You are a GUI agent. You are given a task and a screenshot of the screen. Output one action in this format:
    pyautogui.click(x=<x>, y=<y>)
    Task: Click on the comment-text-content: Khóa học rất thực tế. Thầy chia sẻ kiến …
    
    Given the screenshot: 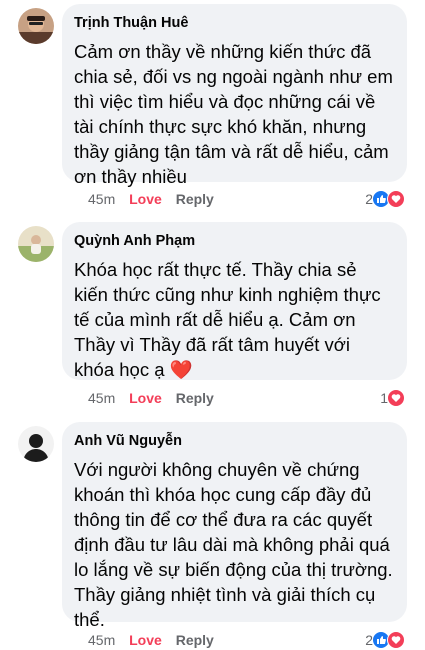 What is the action you would take?
    pyautogui.click(x=227, y=319)
    